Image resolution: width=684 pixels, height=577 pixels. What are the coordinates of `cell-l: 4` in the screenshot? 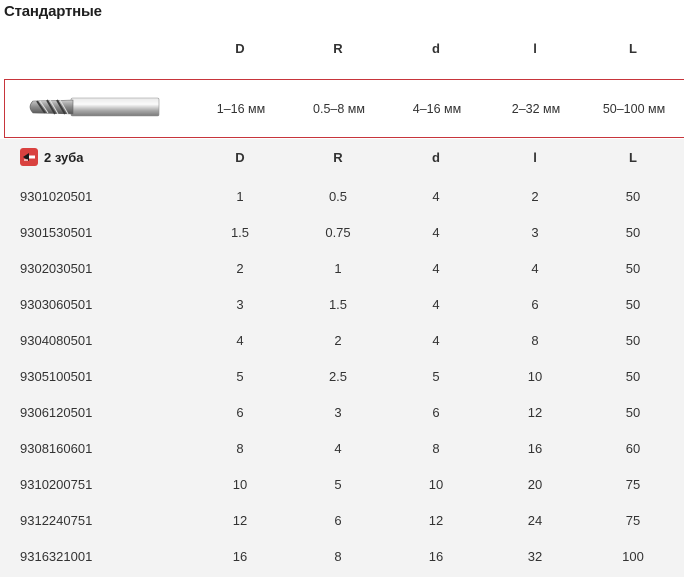 It's located at (535, 268).